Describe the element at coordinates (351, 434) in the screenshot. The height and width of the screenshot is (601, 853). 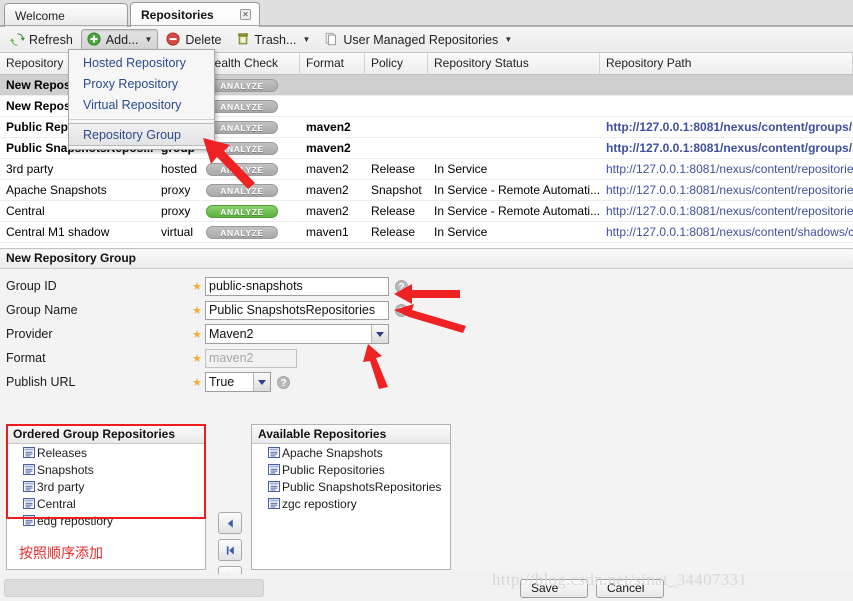
I see `available-list-title: Available Repositories` at that location.